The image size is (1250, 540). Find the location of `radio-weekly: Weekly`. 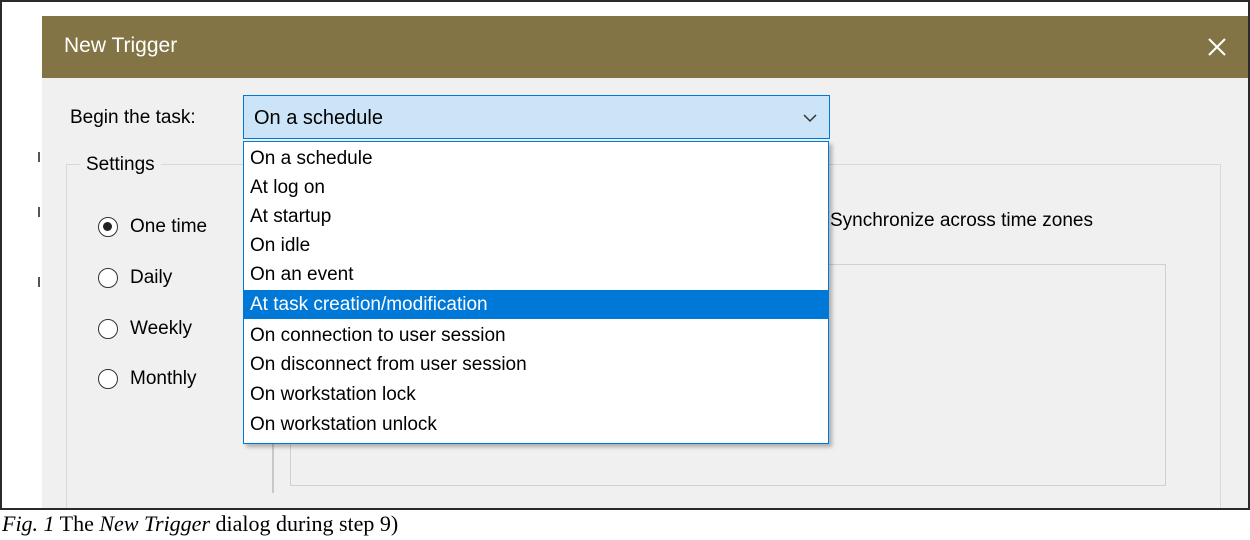

radio-weekly: Weekly is located at coordinates (145, 329).